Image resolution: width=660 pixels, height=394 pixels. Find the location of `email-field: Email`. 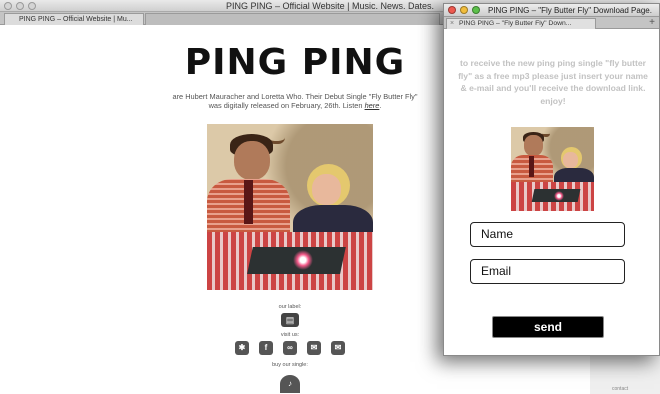

email-field: Email is located at coordinates (547, 271).